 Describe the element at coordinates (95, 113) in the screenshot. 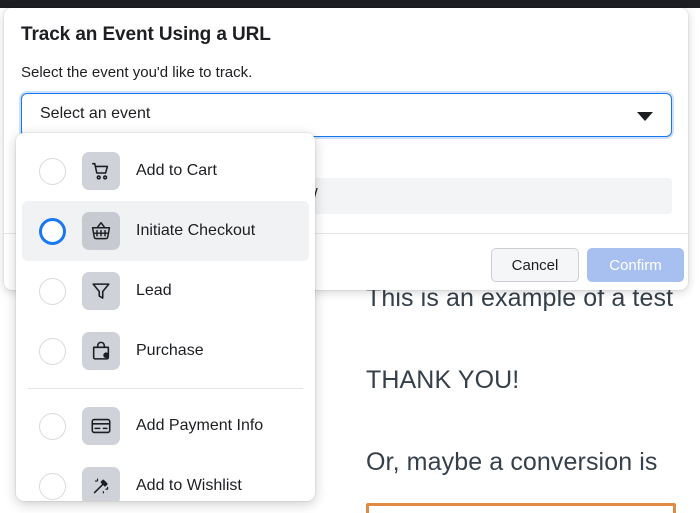

I see `event-select-value: Select an event` at that location.